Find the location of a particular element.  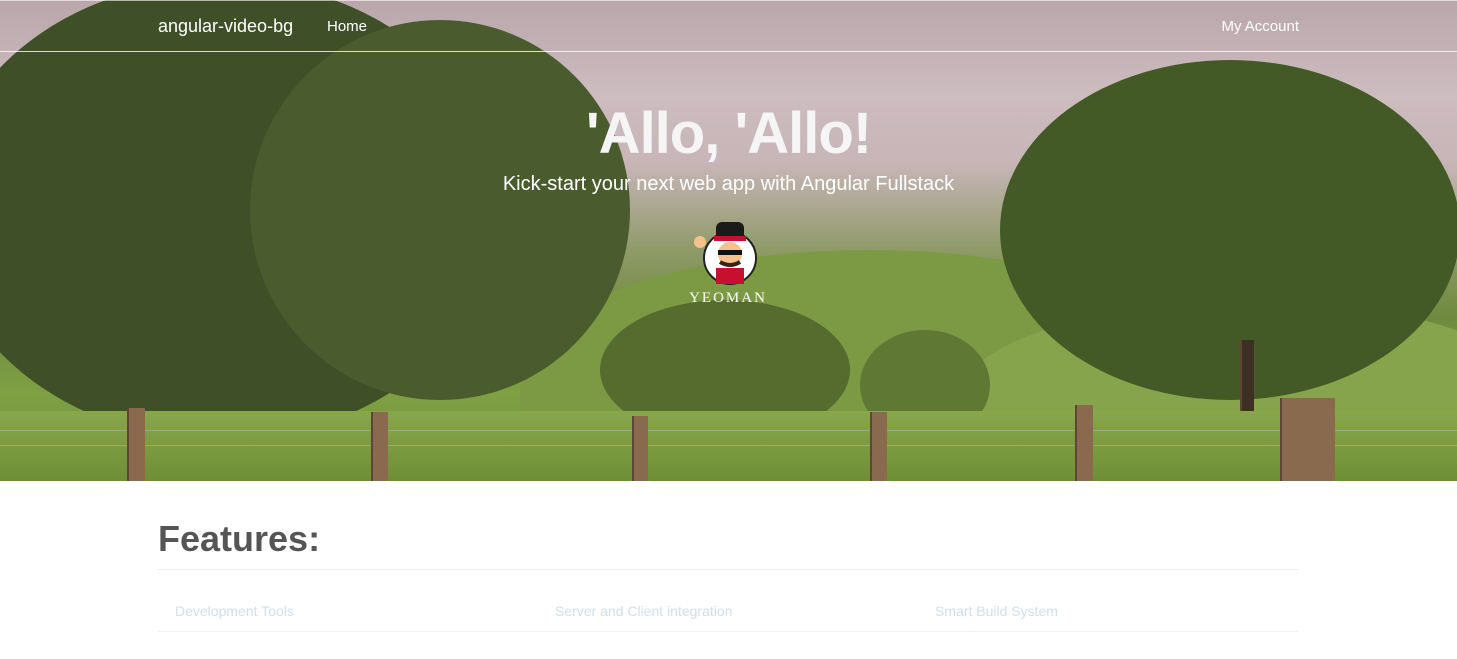

grass-field is located at coordinates (728, 446).